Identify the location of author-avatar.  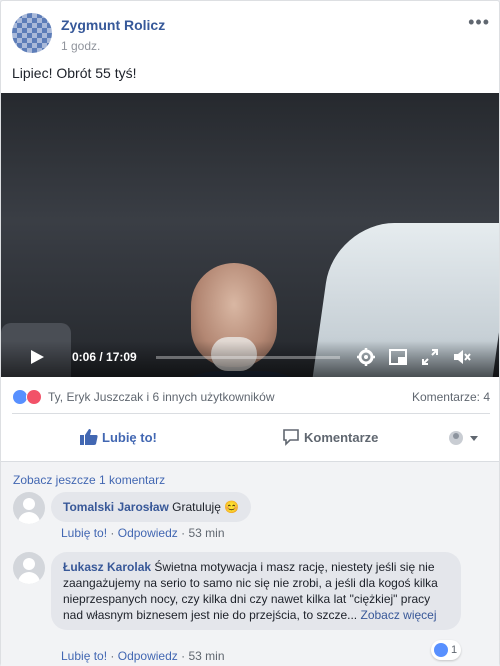
(32, 33).